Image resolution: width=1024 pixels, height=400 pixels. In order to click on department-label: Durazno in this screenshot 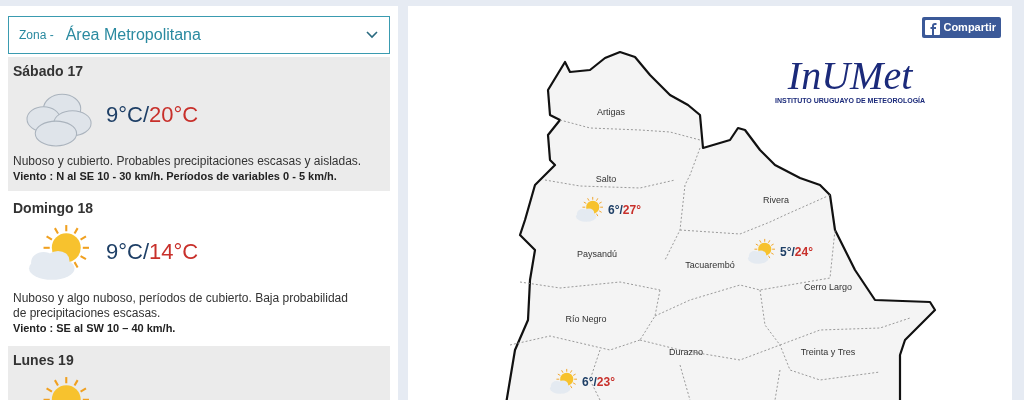, I will do `click(686, 353)`.